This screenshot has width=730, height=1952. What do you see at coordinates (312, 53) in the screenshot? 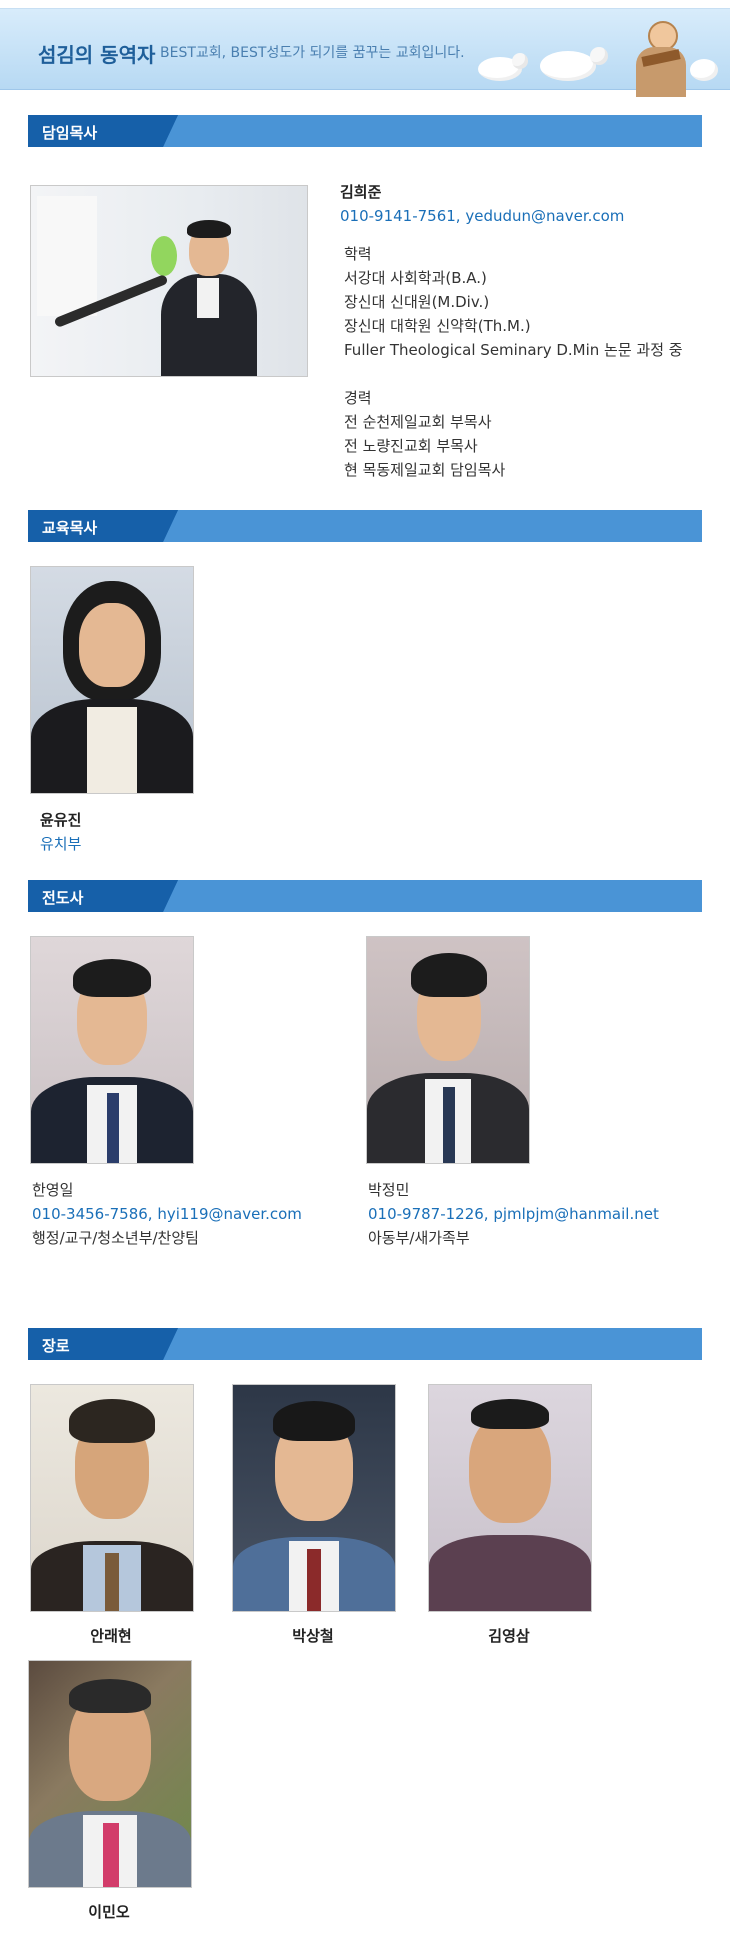
I see `page-subtitle: BEST교회, BEST성도가 되기를 꿈꾸는 교회입니다.` at bounding box center [312, 53].